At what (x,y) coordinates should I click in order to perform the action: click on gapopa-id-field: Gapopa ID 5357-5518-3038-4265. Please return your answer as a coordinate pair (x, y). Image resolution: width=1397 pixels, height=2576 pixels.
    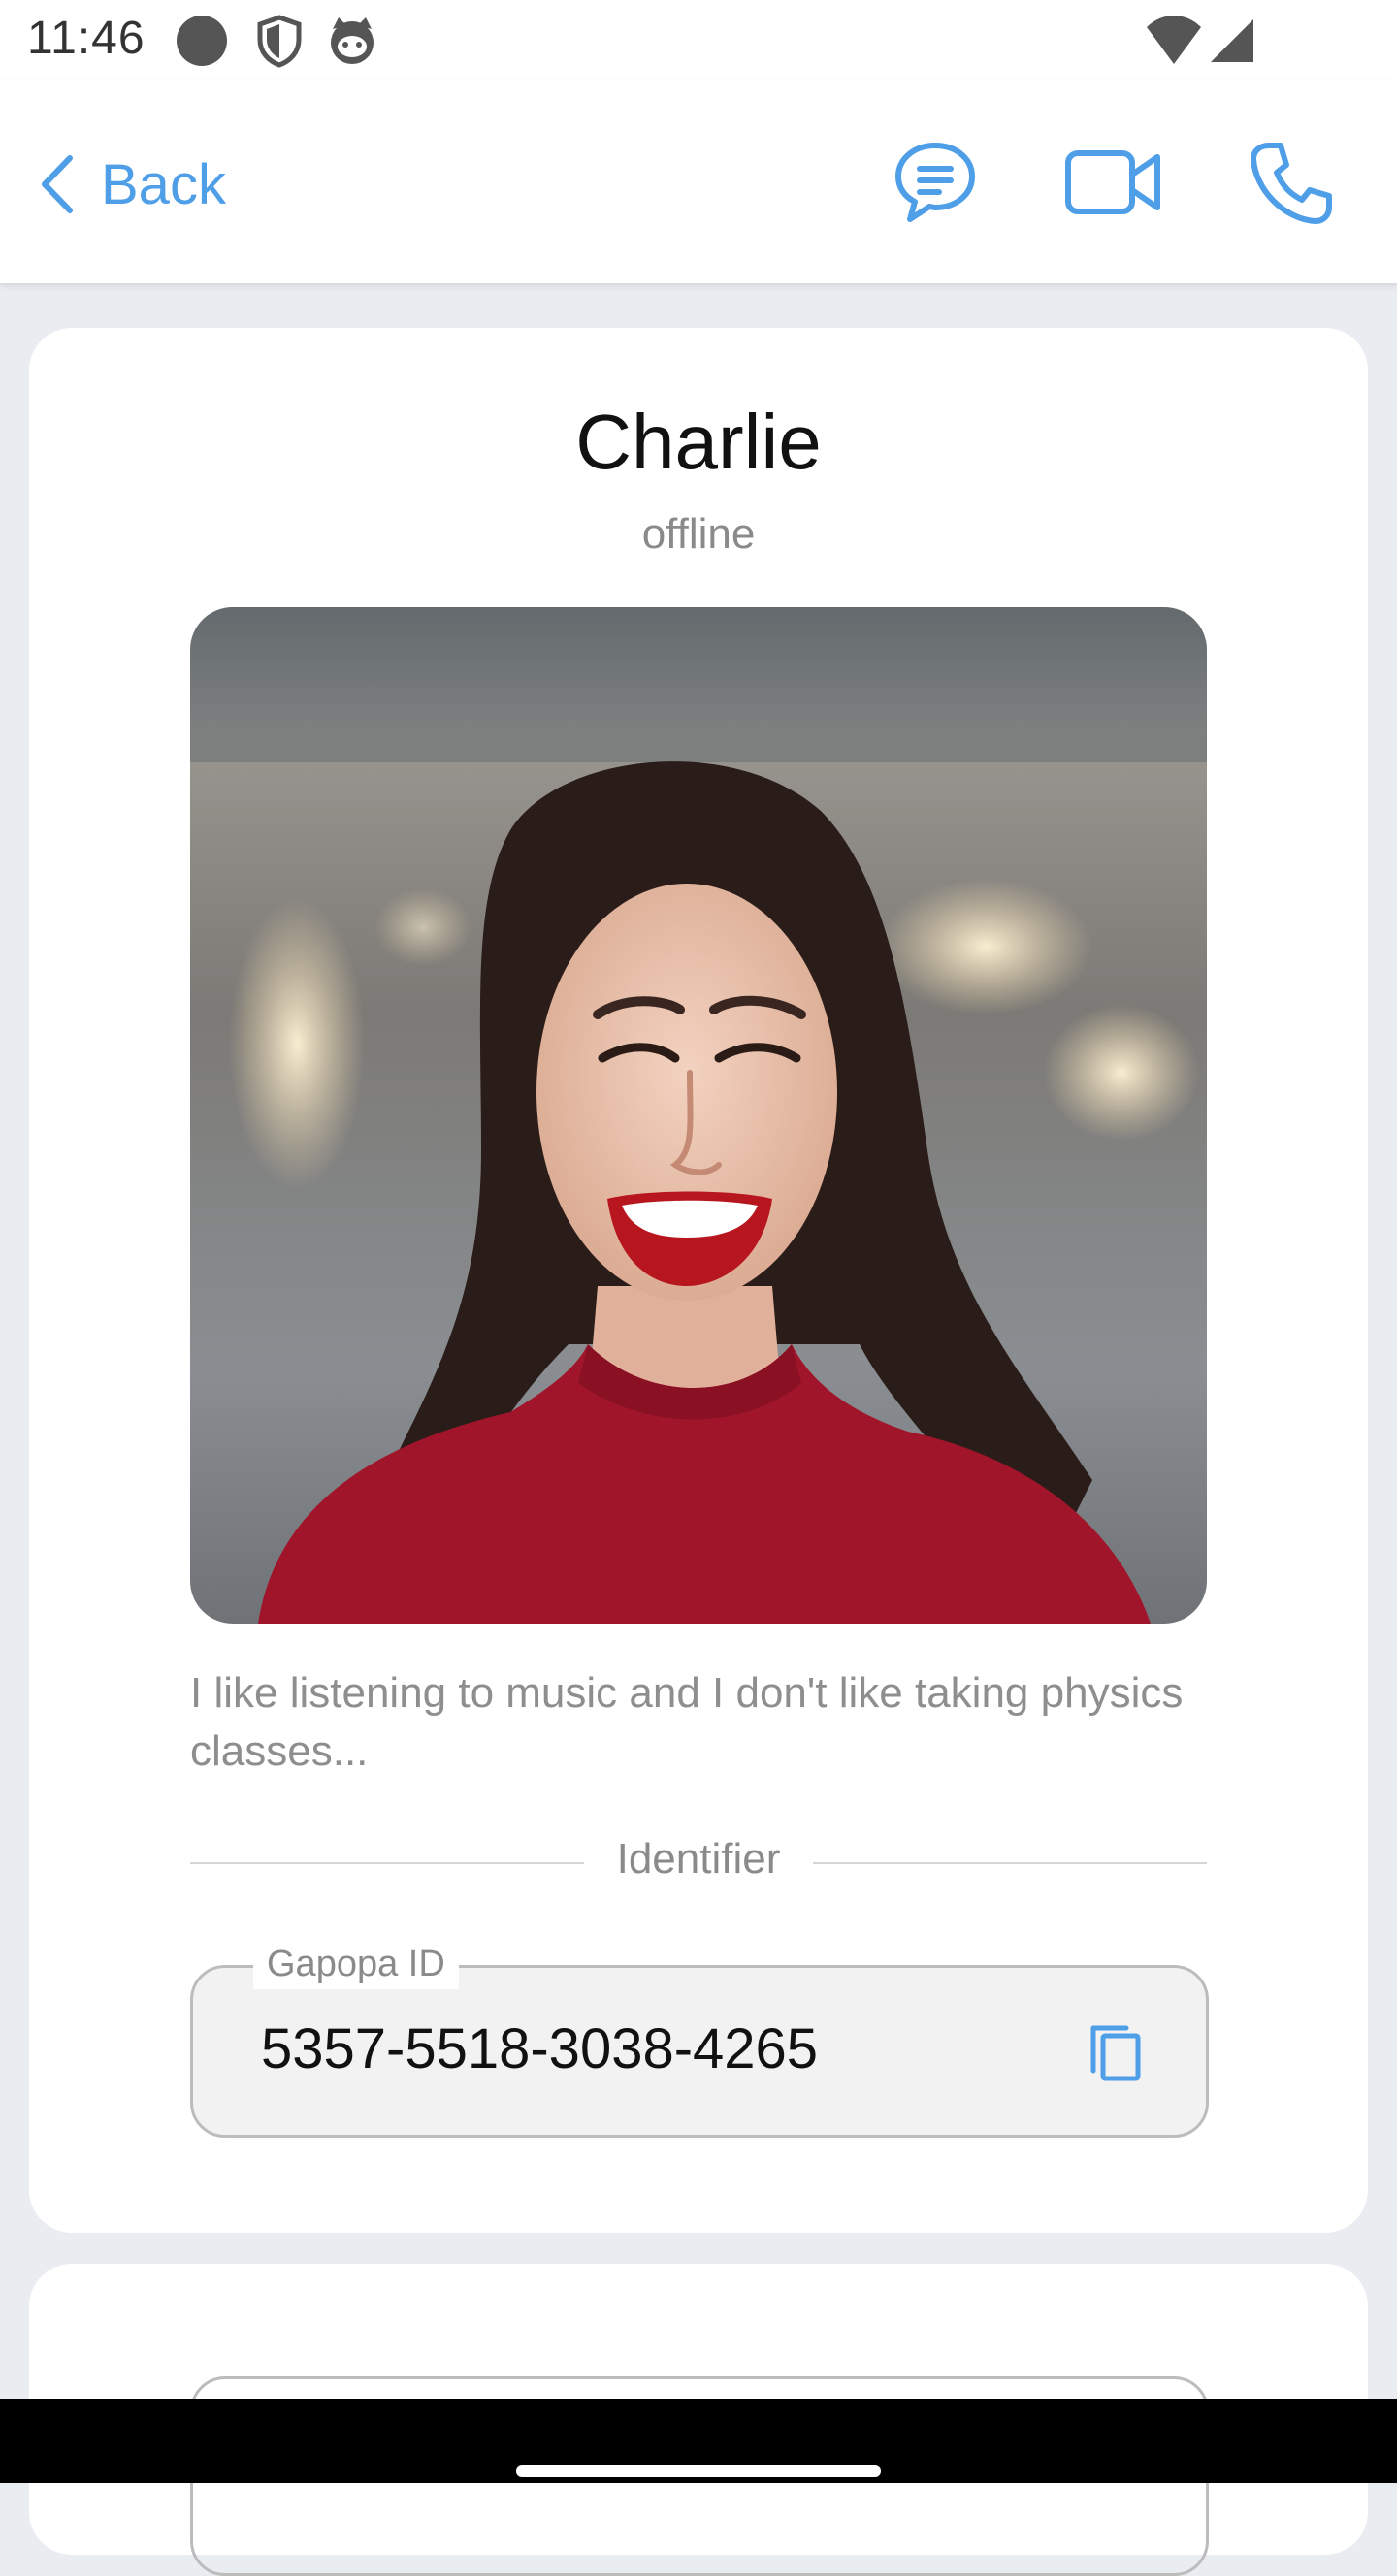
    Looking at the image, I should click on (699, 2038).